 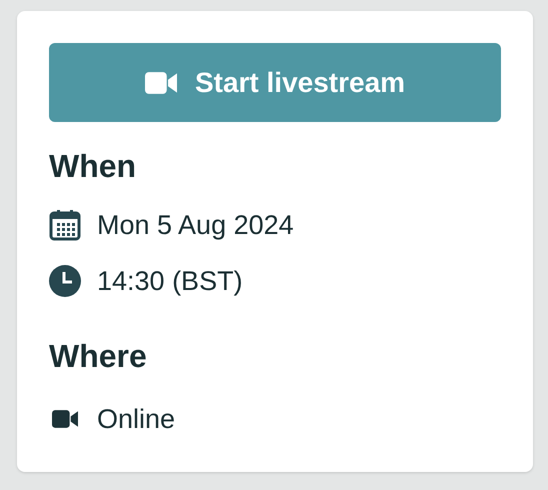 What do you see at coordinates (195, 225) in the screenshot?
I see `event-date: Mon 5 Aug 2024` at bounding box center [195, 225].